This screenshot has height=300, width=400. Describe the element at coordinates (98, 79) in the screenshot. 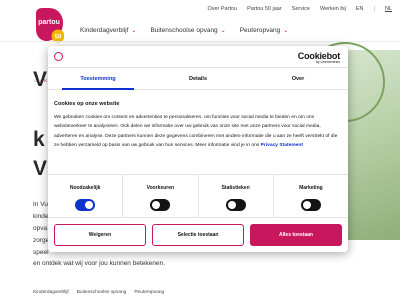

I see `tab-toestemming: Toestemming` at that location.